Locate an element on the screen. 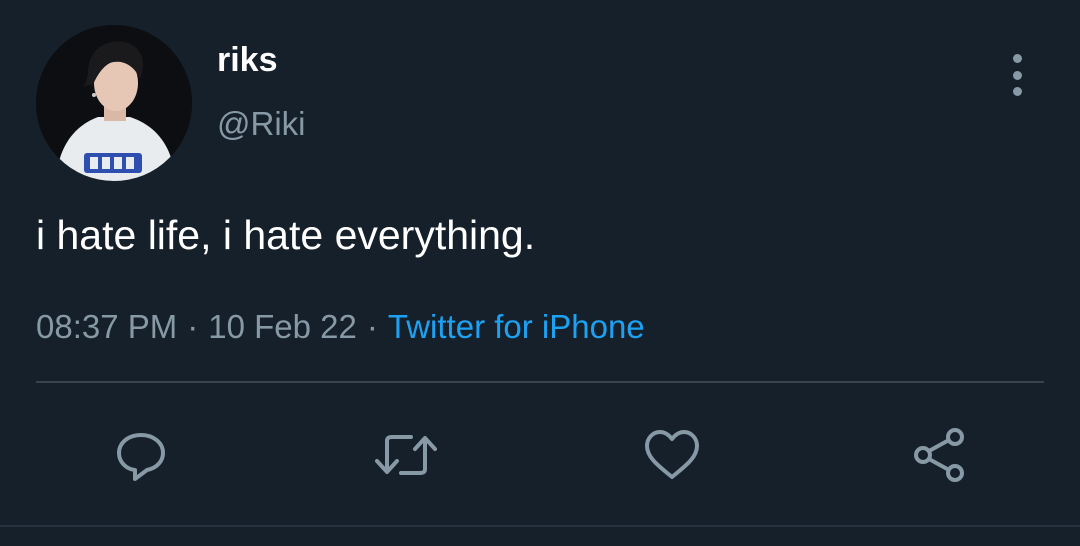 This screenshot has width=1080, height=546. tweet-source-link: Twitter for iPhone is located at coordinates (516, 326).